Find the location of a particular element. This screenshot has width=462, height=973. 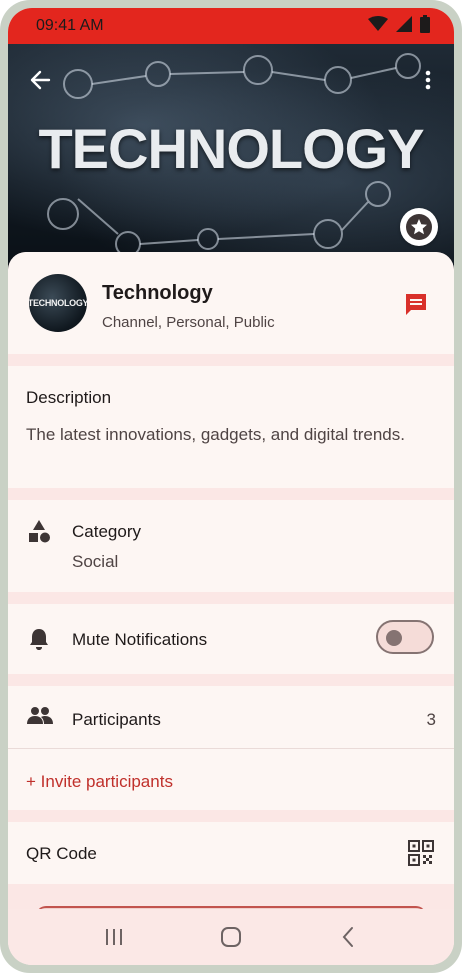

channel-name: Technology is located at coordinates (157, 293).